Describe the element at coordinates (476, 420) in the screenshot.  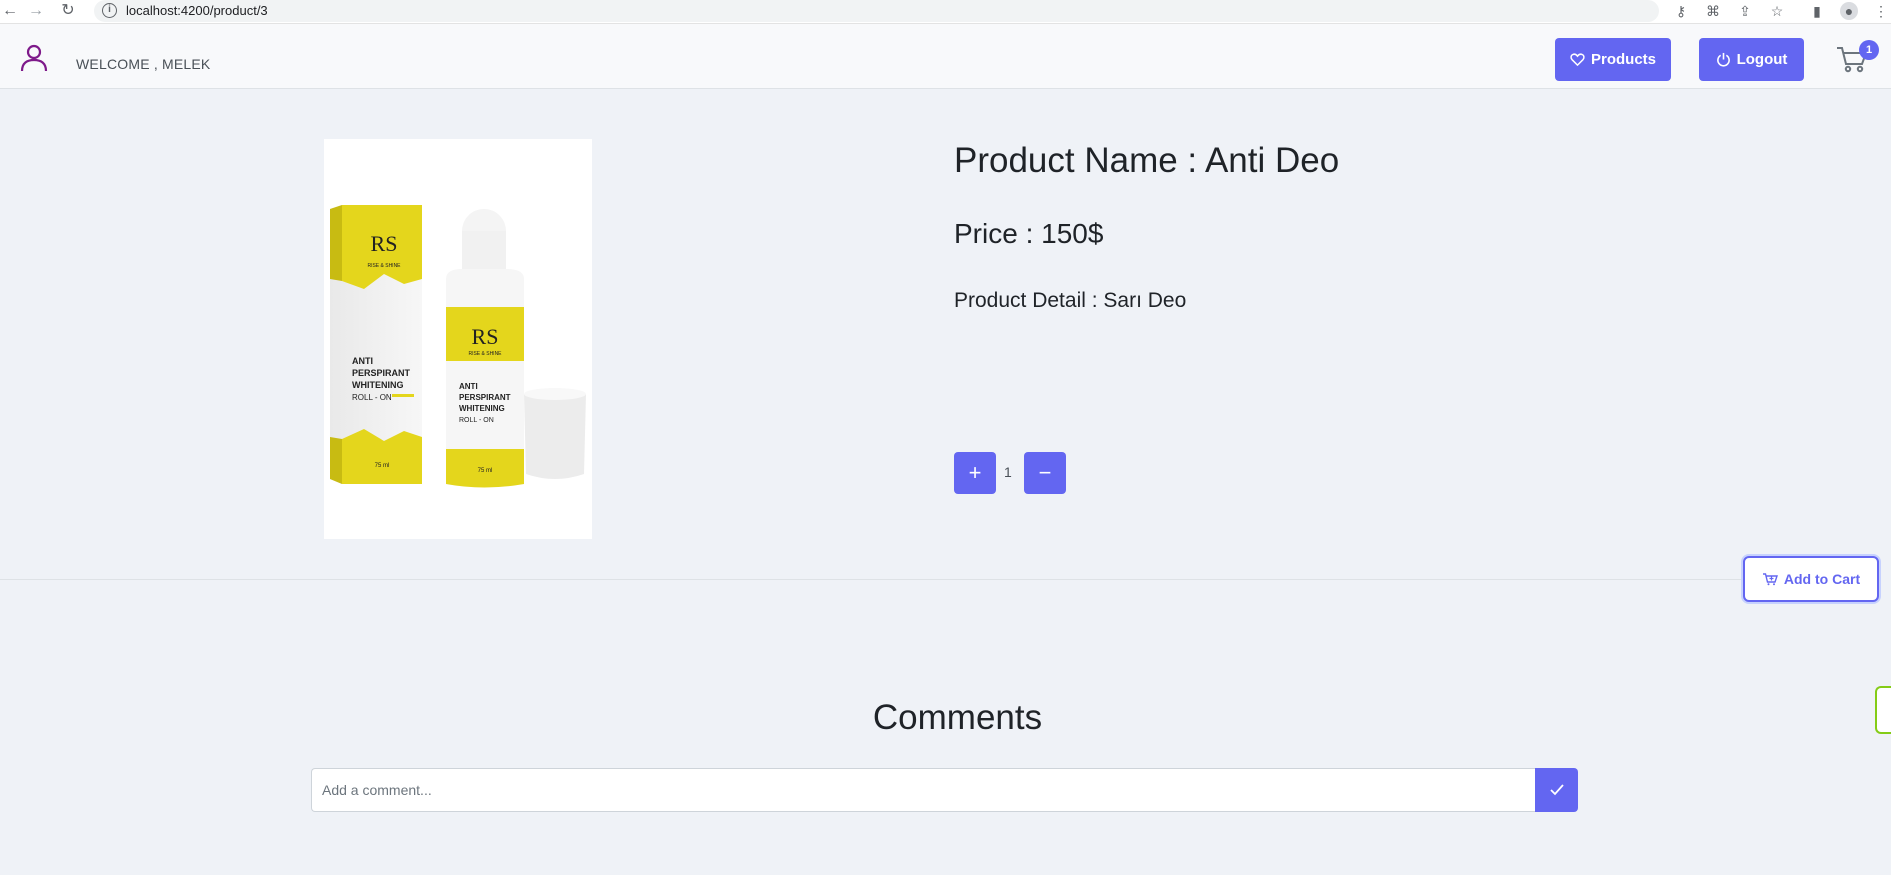
I see `bottle-line4-text: ROLL - ON` at that location.